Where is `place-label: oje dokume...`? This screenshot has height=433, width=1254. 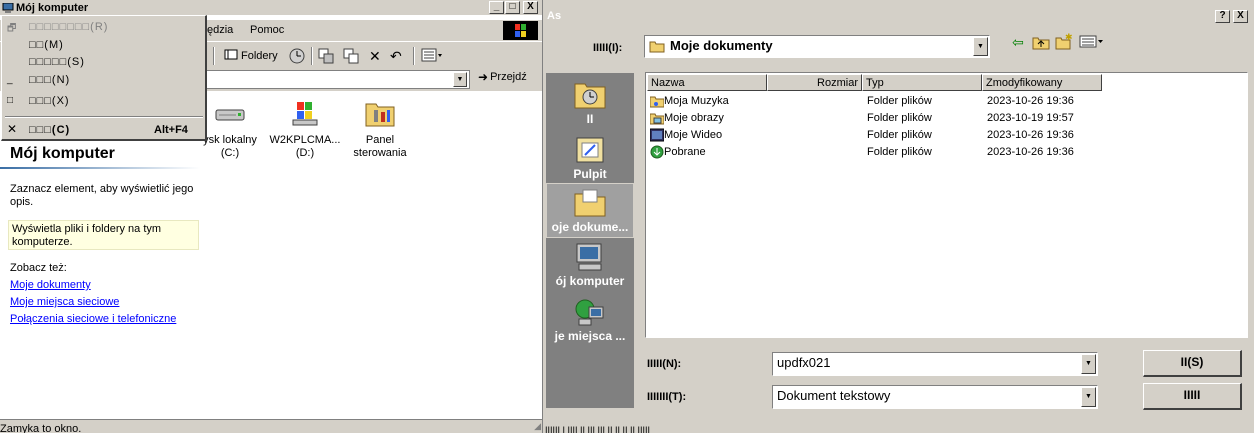 place-label: oje dokume... is located at coordinates (590, 227).